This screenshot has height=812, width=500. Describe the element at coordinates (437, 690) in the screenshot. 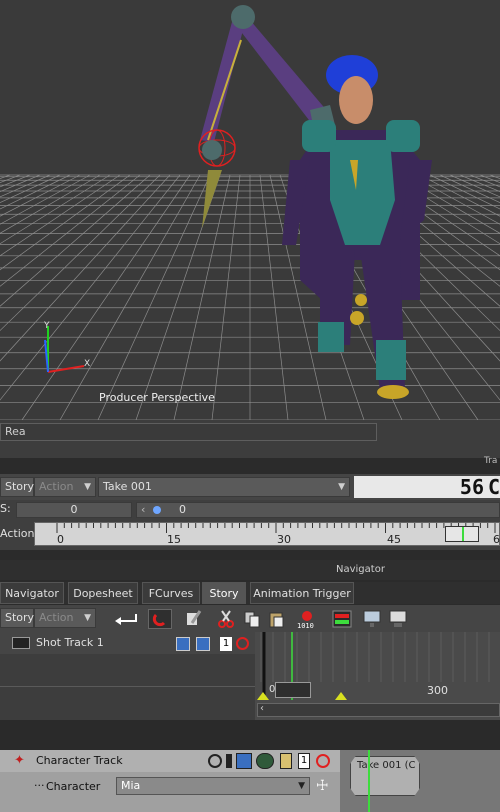

I see `timeline-ruler-label: 300` at that location.